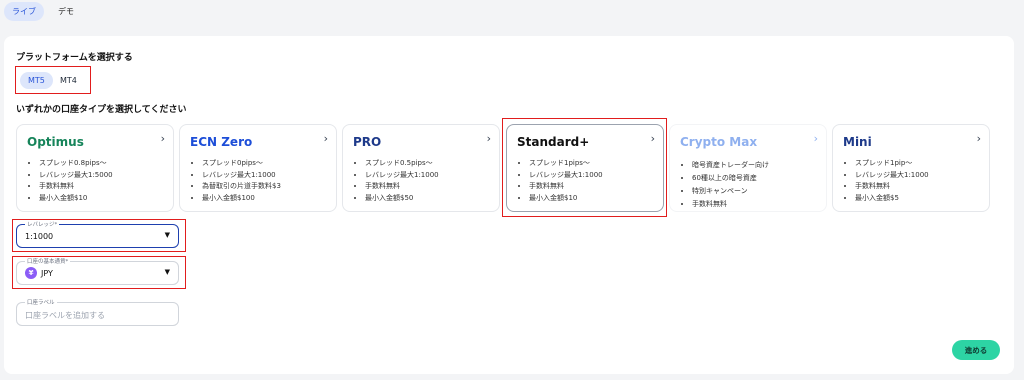 This screenshot has width=1024, height=380. I want to click on currency-value: JPY, so click(47, 273).